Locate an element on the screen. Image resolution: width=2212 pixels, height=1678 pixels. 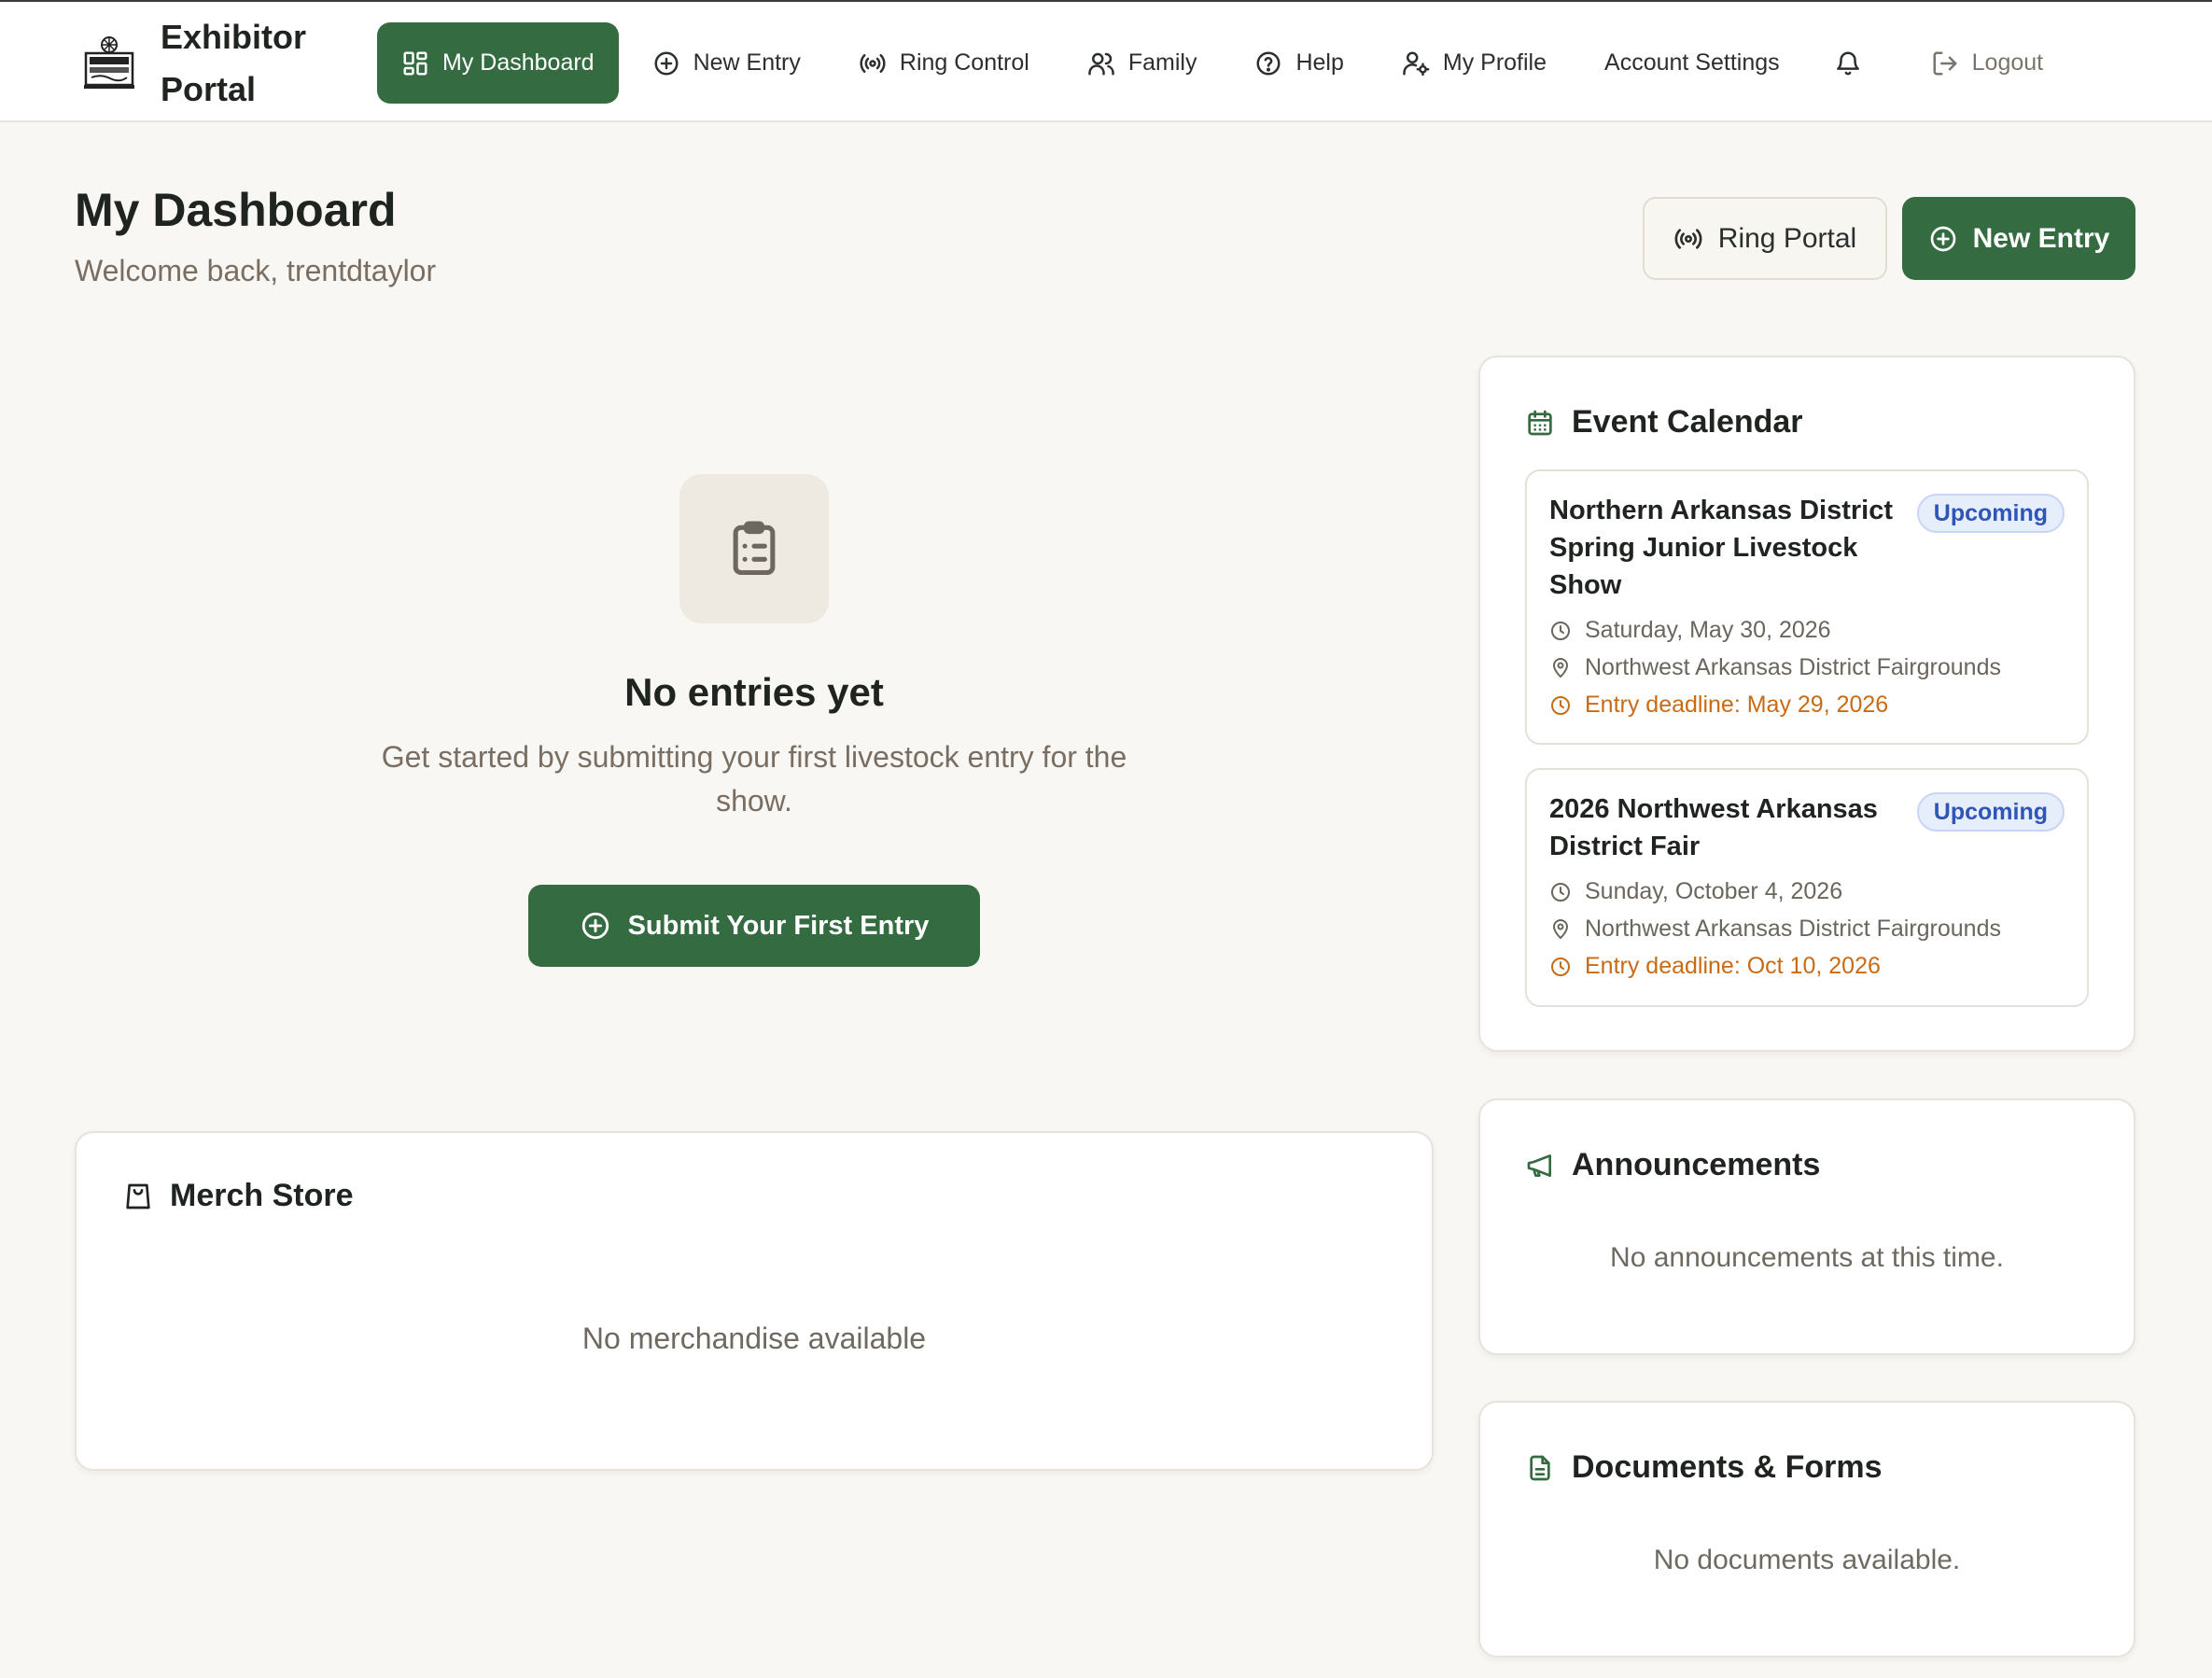
announcements-header: Announcements is located at coordinates (1672, 1165).